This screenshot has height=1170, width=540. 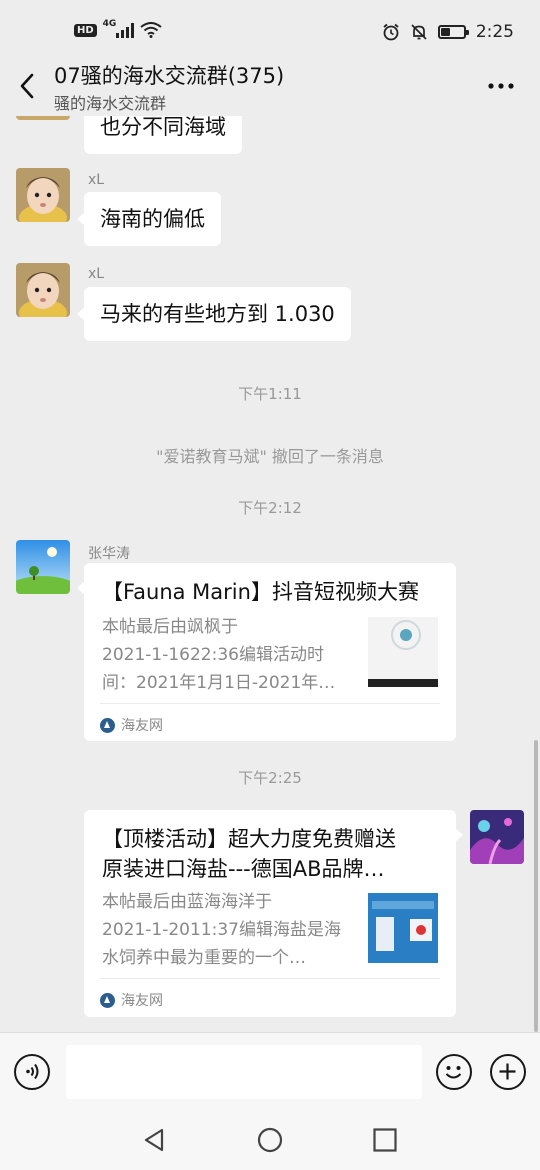 I want to click on chat-header: 07骚的海水交流群(375) 骚的海水交流群, so click(x=270, y=86).